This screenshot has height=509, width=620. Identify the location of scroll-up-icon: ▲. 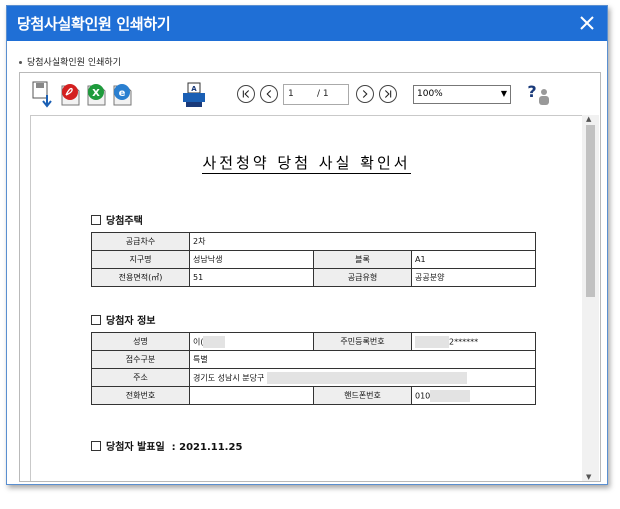
(588, 119).